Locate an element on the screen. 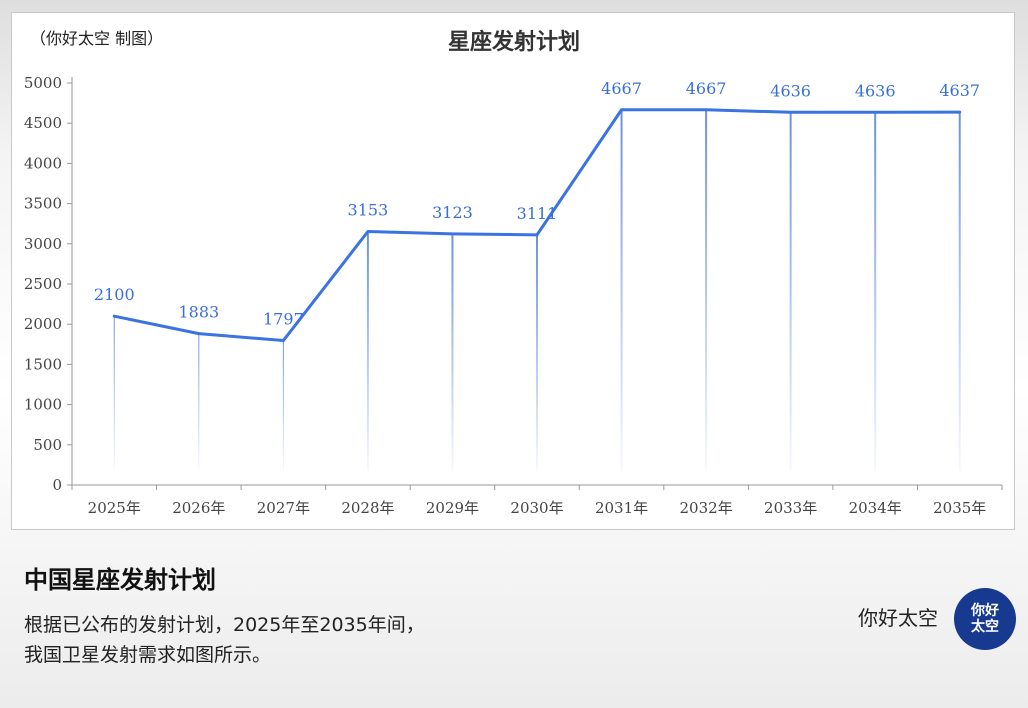  y-tick-label: 4500 is located at coordinates (43, 123).